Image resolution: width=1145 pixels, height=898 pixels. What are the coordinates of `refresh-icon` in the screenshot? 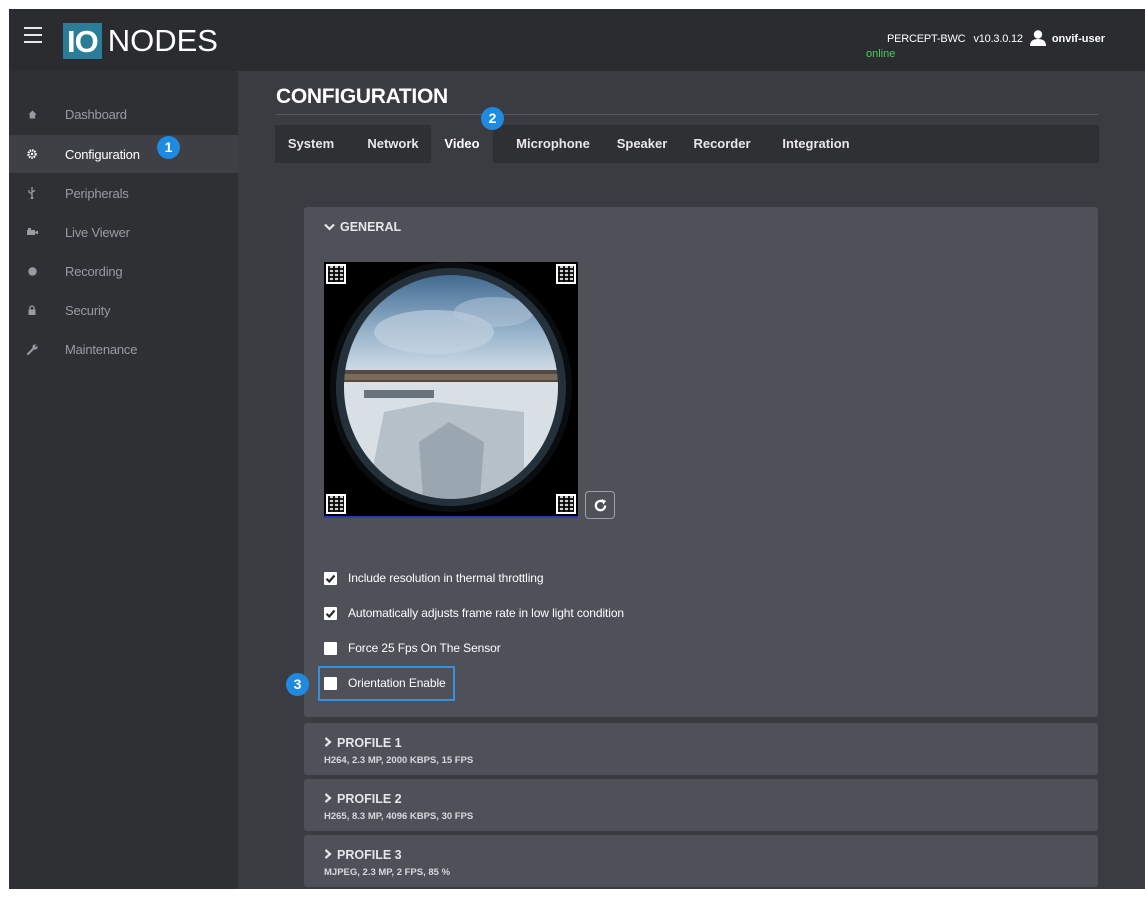 It's located at (600, 504).